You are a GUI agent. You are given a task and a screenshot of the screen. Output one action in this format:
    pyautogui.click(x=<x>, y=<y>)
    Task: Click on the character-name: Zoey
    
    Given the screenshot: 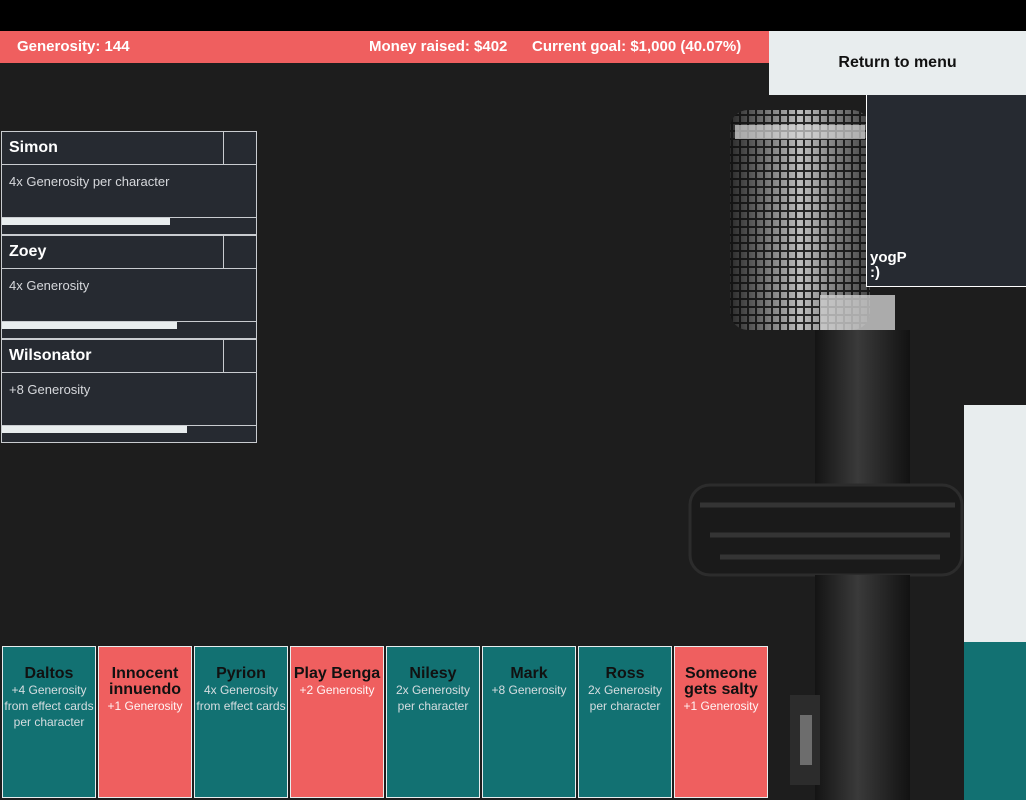 What is the action you would take?
    pyautogui.click(x=113, y=252)
    